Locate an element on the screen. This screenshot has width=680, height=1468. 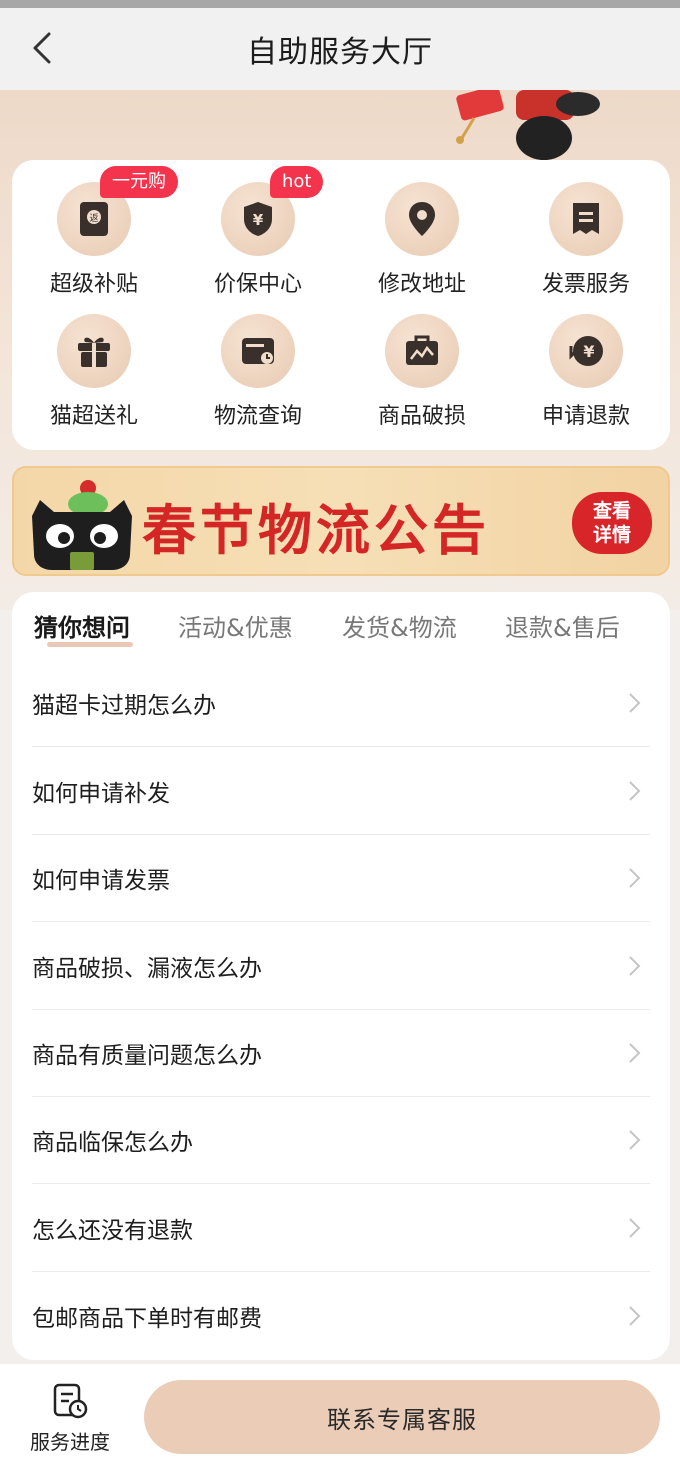
service-refund: ¥ 申请退款 is located at coordinates (586, 374).